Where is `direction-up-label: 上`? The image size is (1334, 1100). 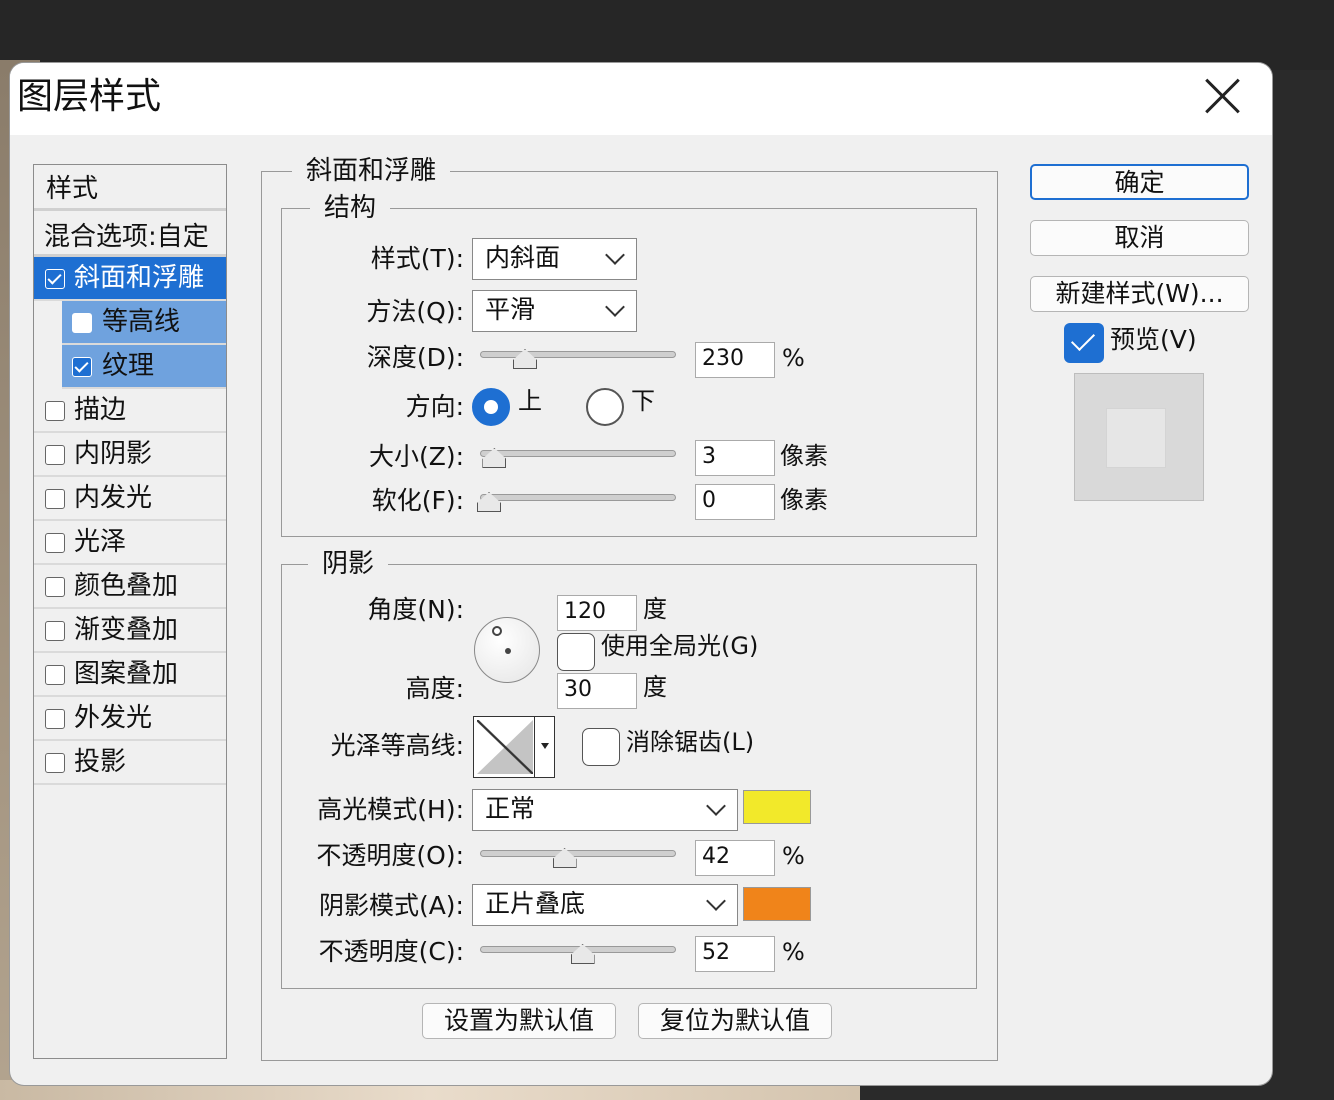
direction-up-label: 上 is located at coordinates (530, 401).